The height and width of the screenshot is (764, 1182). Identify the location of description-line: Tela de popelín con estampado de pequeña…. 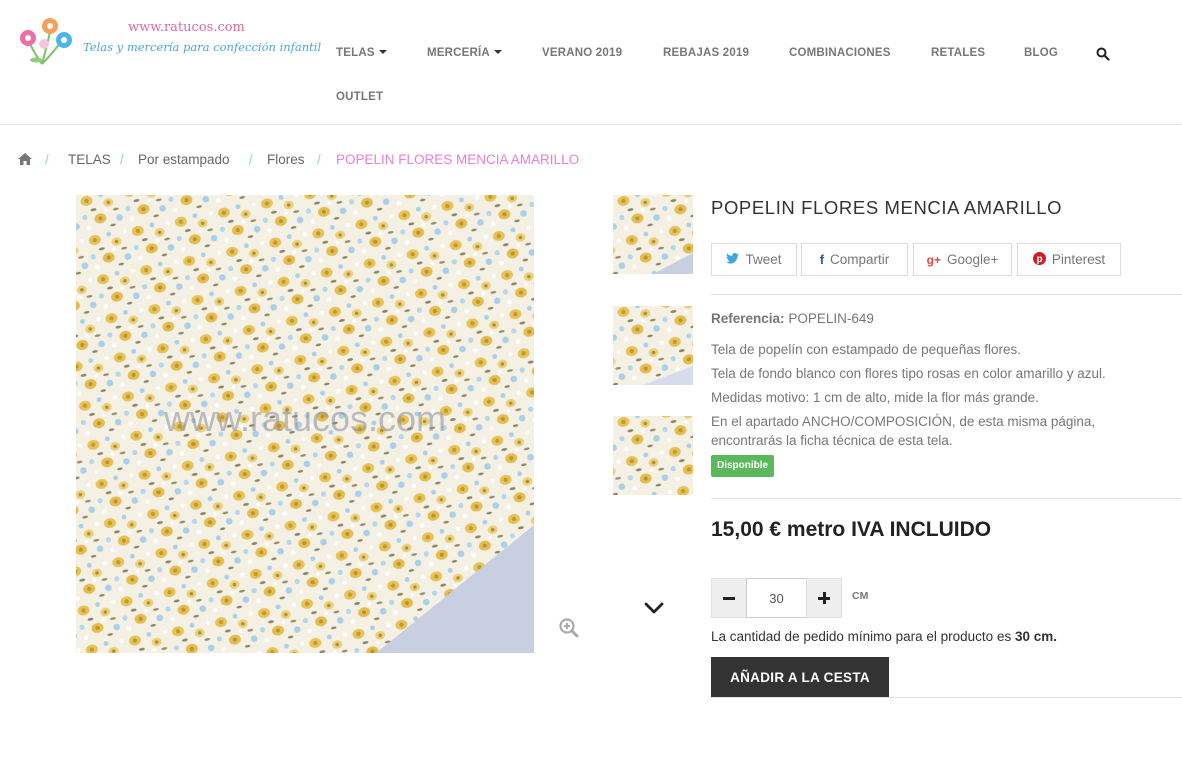
(866, 349).